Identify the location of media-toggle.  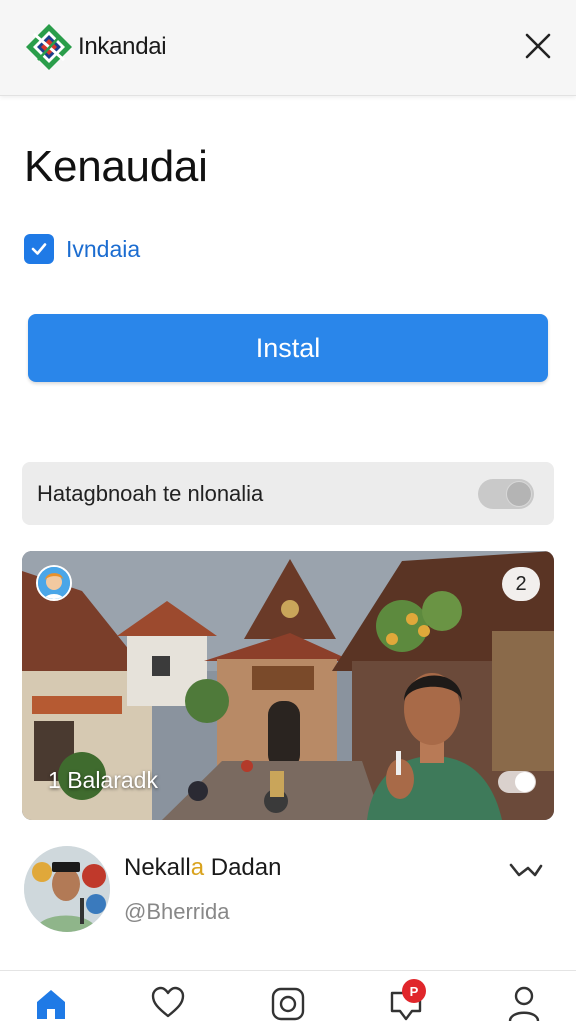
(517, 782).